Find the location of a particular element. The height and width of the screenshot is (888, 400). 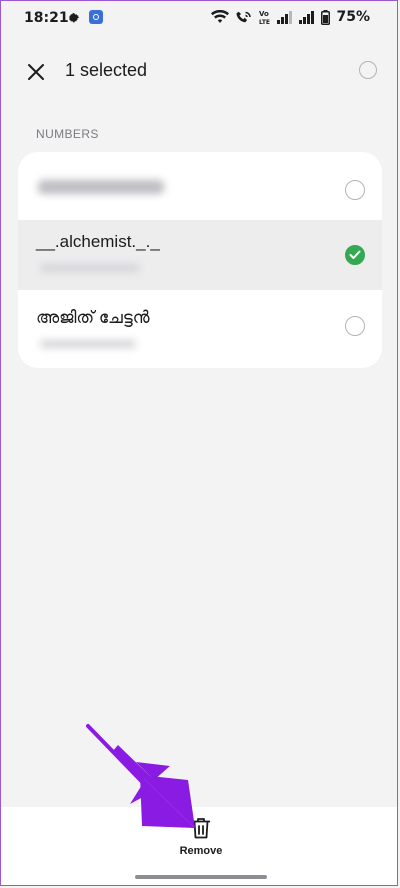

contact-name-blurred is located at coordinates (101, 187).